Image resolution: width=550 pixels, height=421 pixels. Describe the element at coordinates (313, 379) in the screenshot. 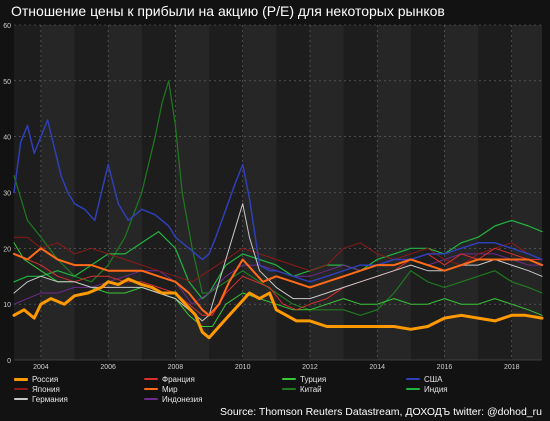

I see `legend-label: Турция` at that location.